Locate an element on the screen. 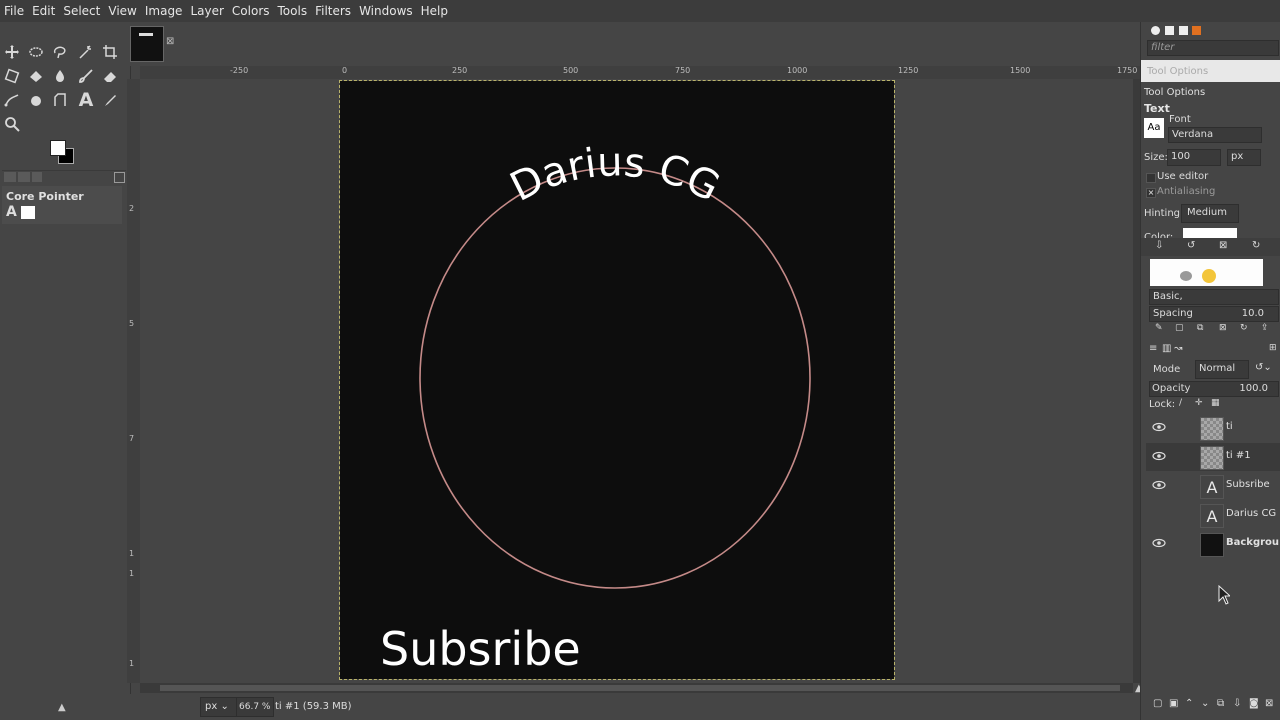 The height and width of the screenshot is (720, 1280). duplicate-layer-icon: ⧉ is located at coordinates (1220, 703).